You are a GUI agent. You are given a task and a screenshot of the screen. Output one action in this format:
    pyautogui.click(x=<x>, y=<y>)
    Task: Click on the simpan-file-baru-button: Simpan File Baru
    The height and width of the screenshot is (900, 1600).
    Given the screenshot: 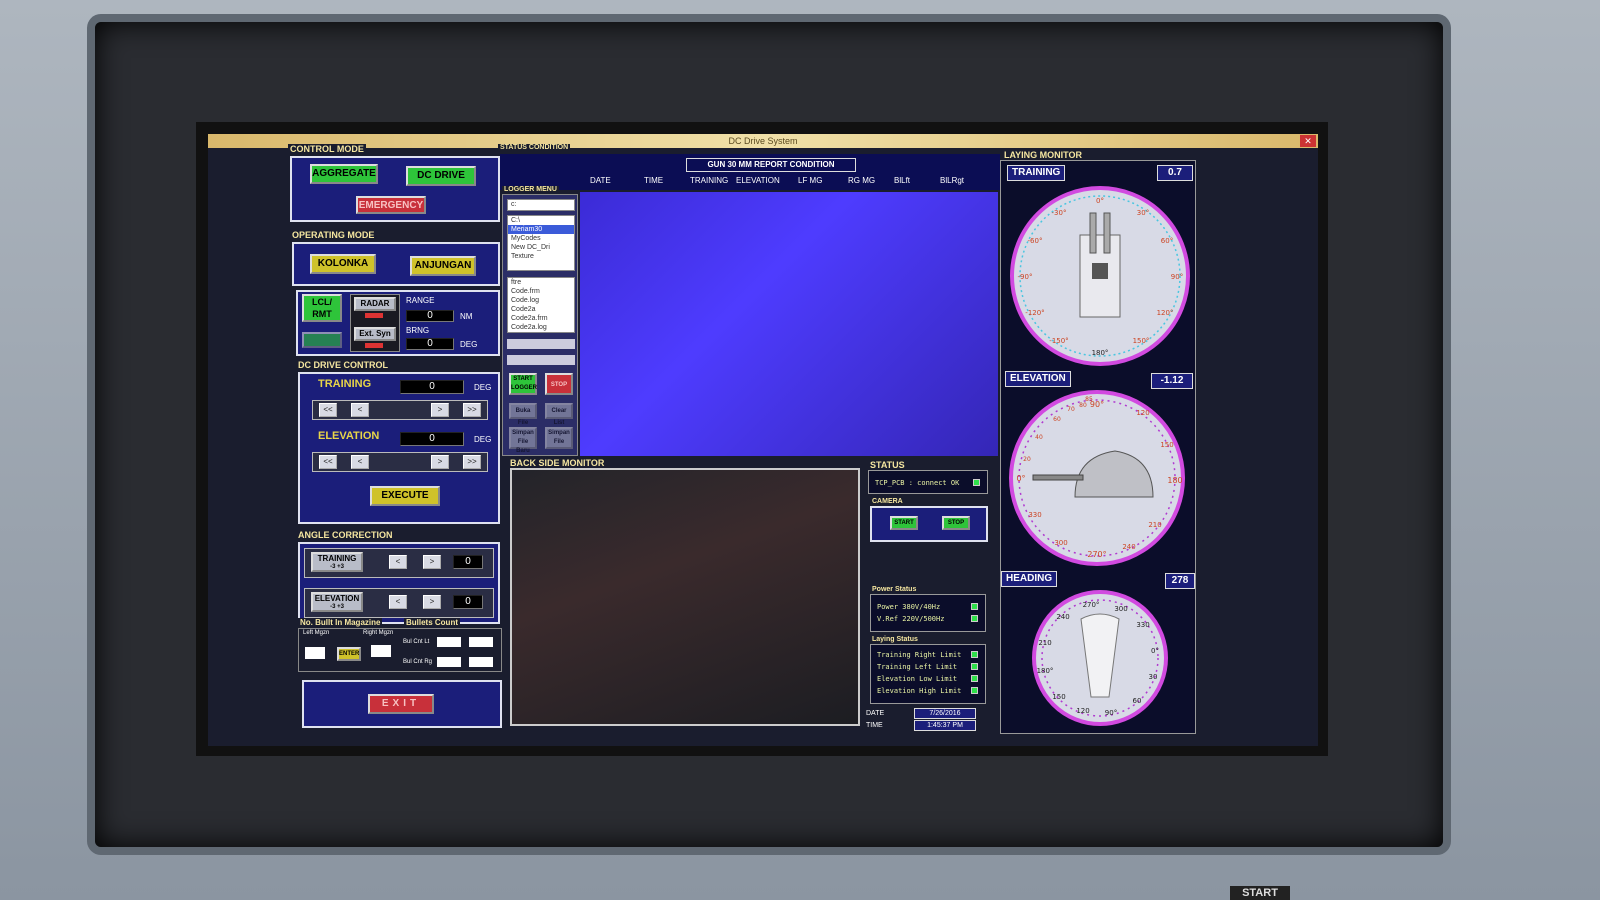 What is the action you would take?
    pyautogui.click(x=523, y=440)
    